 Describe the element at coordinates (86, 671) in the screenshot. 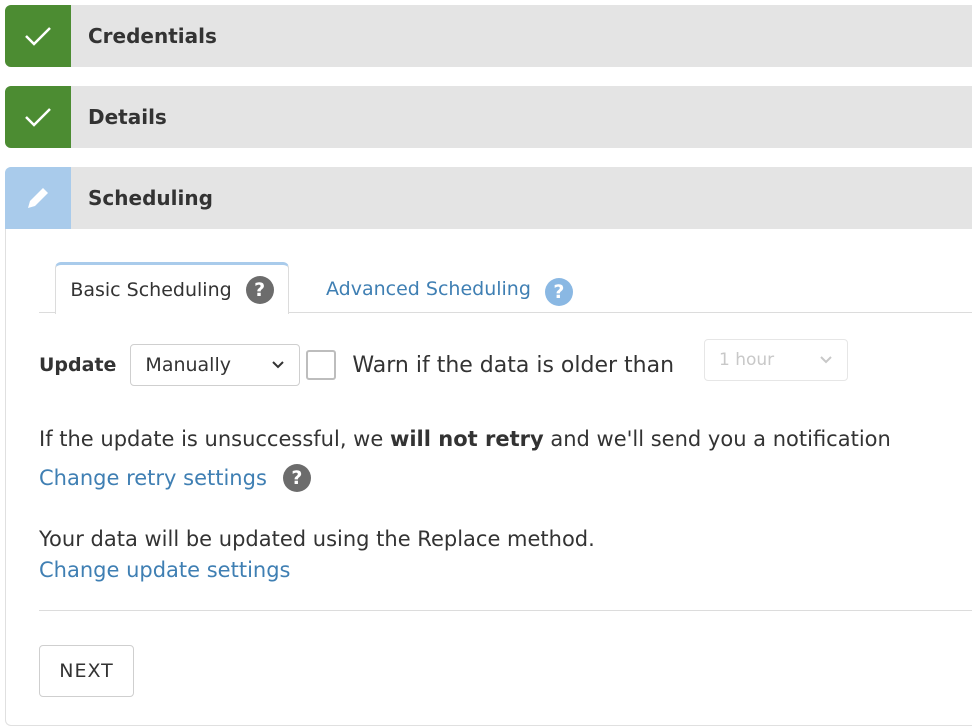

I see `next-button: NEXT` at that location.